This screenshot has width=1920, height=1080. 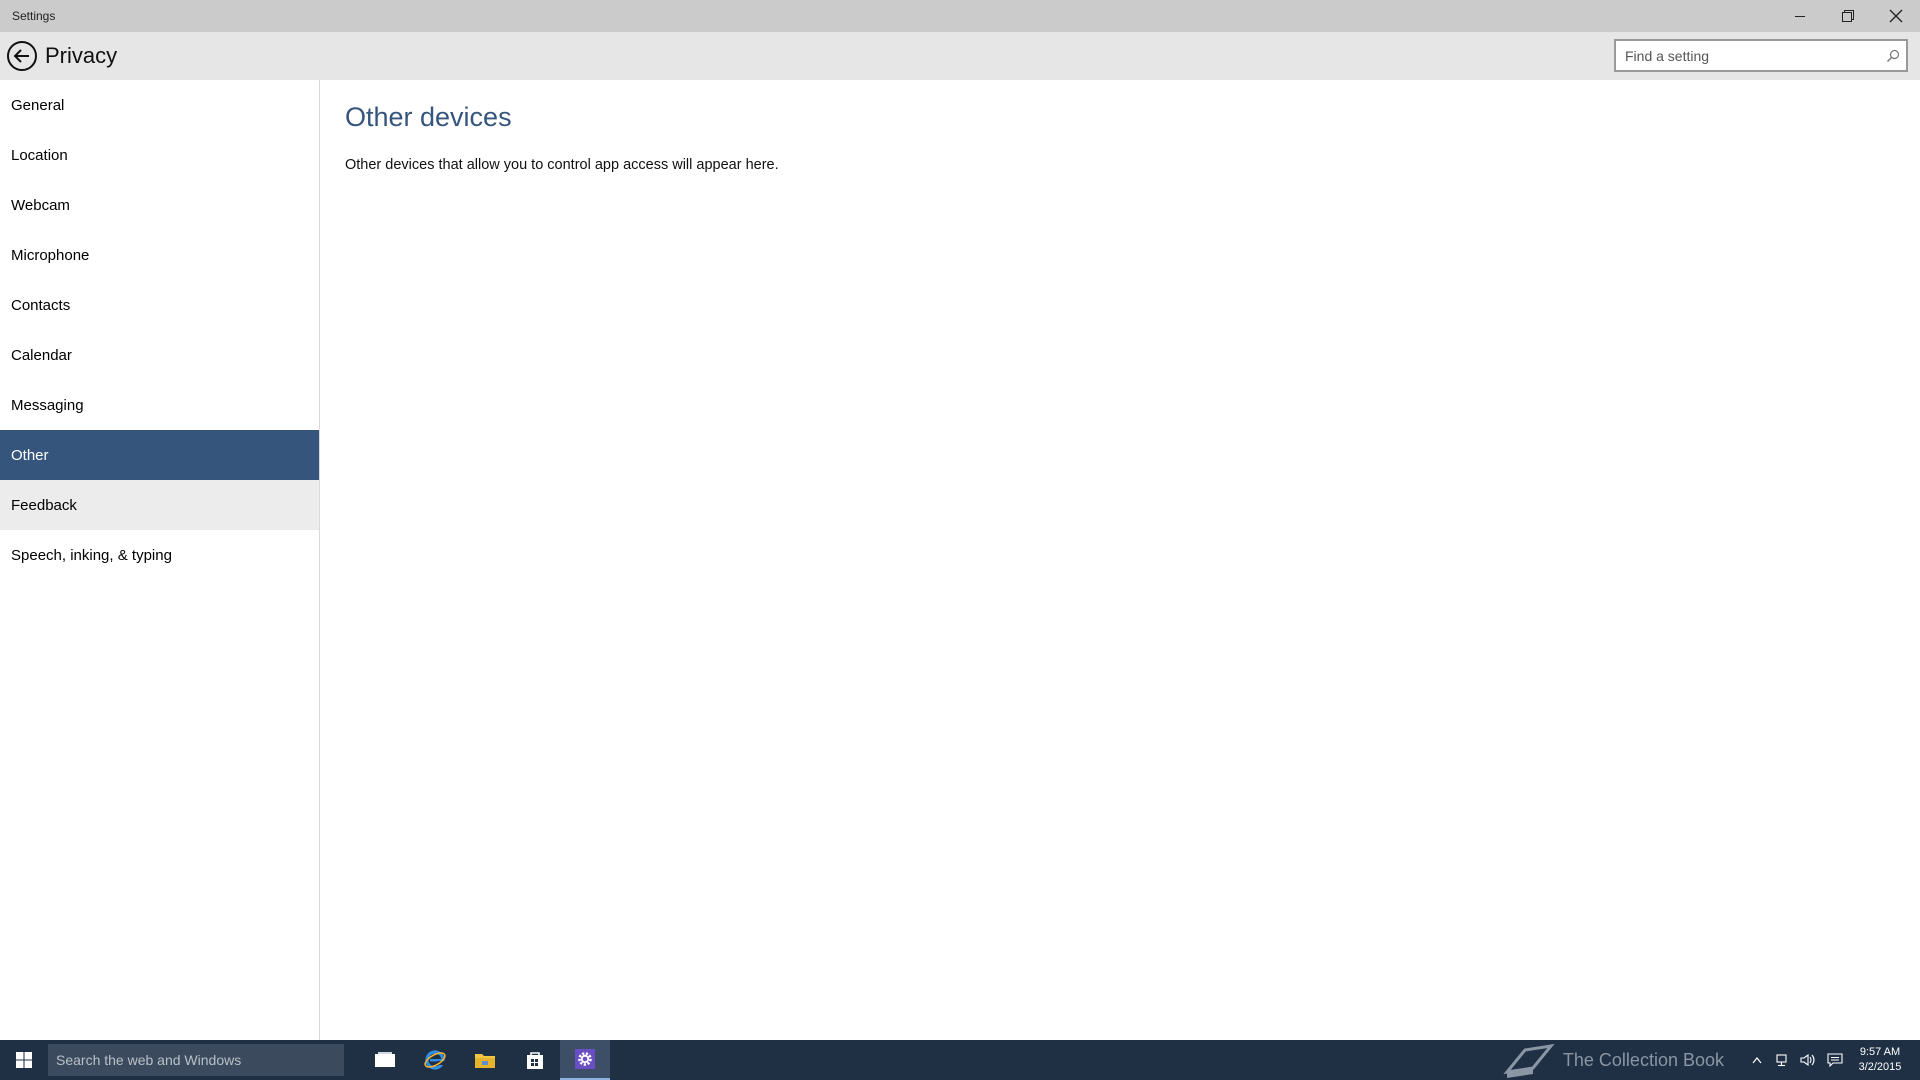 I want to click on internet-explorer-button, so click(x=435, y=1060).